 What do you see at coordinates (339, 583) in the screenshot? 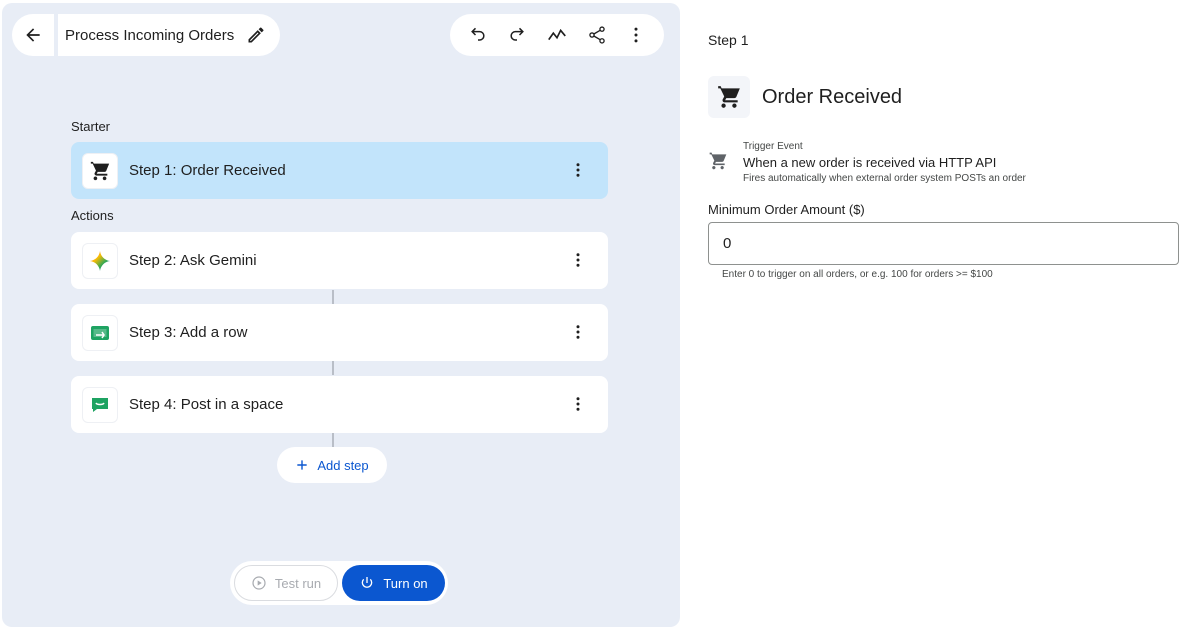
I see `run-bar: Test run Turn on` at bounding box center [339, 583].